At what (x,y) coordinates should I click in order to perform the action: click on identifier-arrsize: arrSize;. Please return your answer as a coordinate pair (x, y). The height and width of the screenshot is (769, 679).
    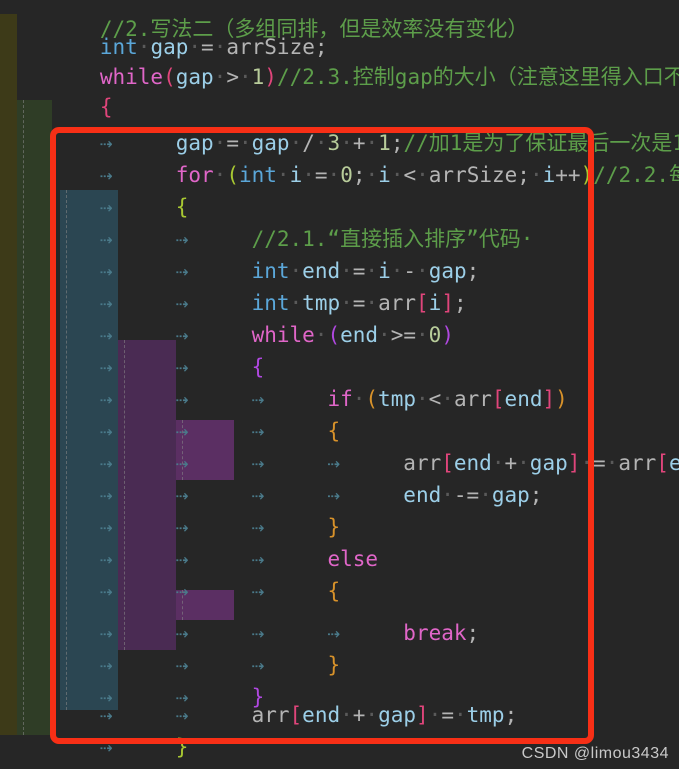
    Looking at the image, I should click on (479, 175).